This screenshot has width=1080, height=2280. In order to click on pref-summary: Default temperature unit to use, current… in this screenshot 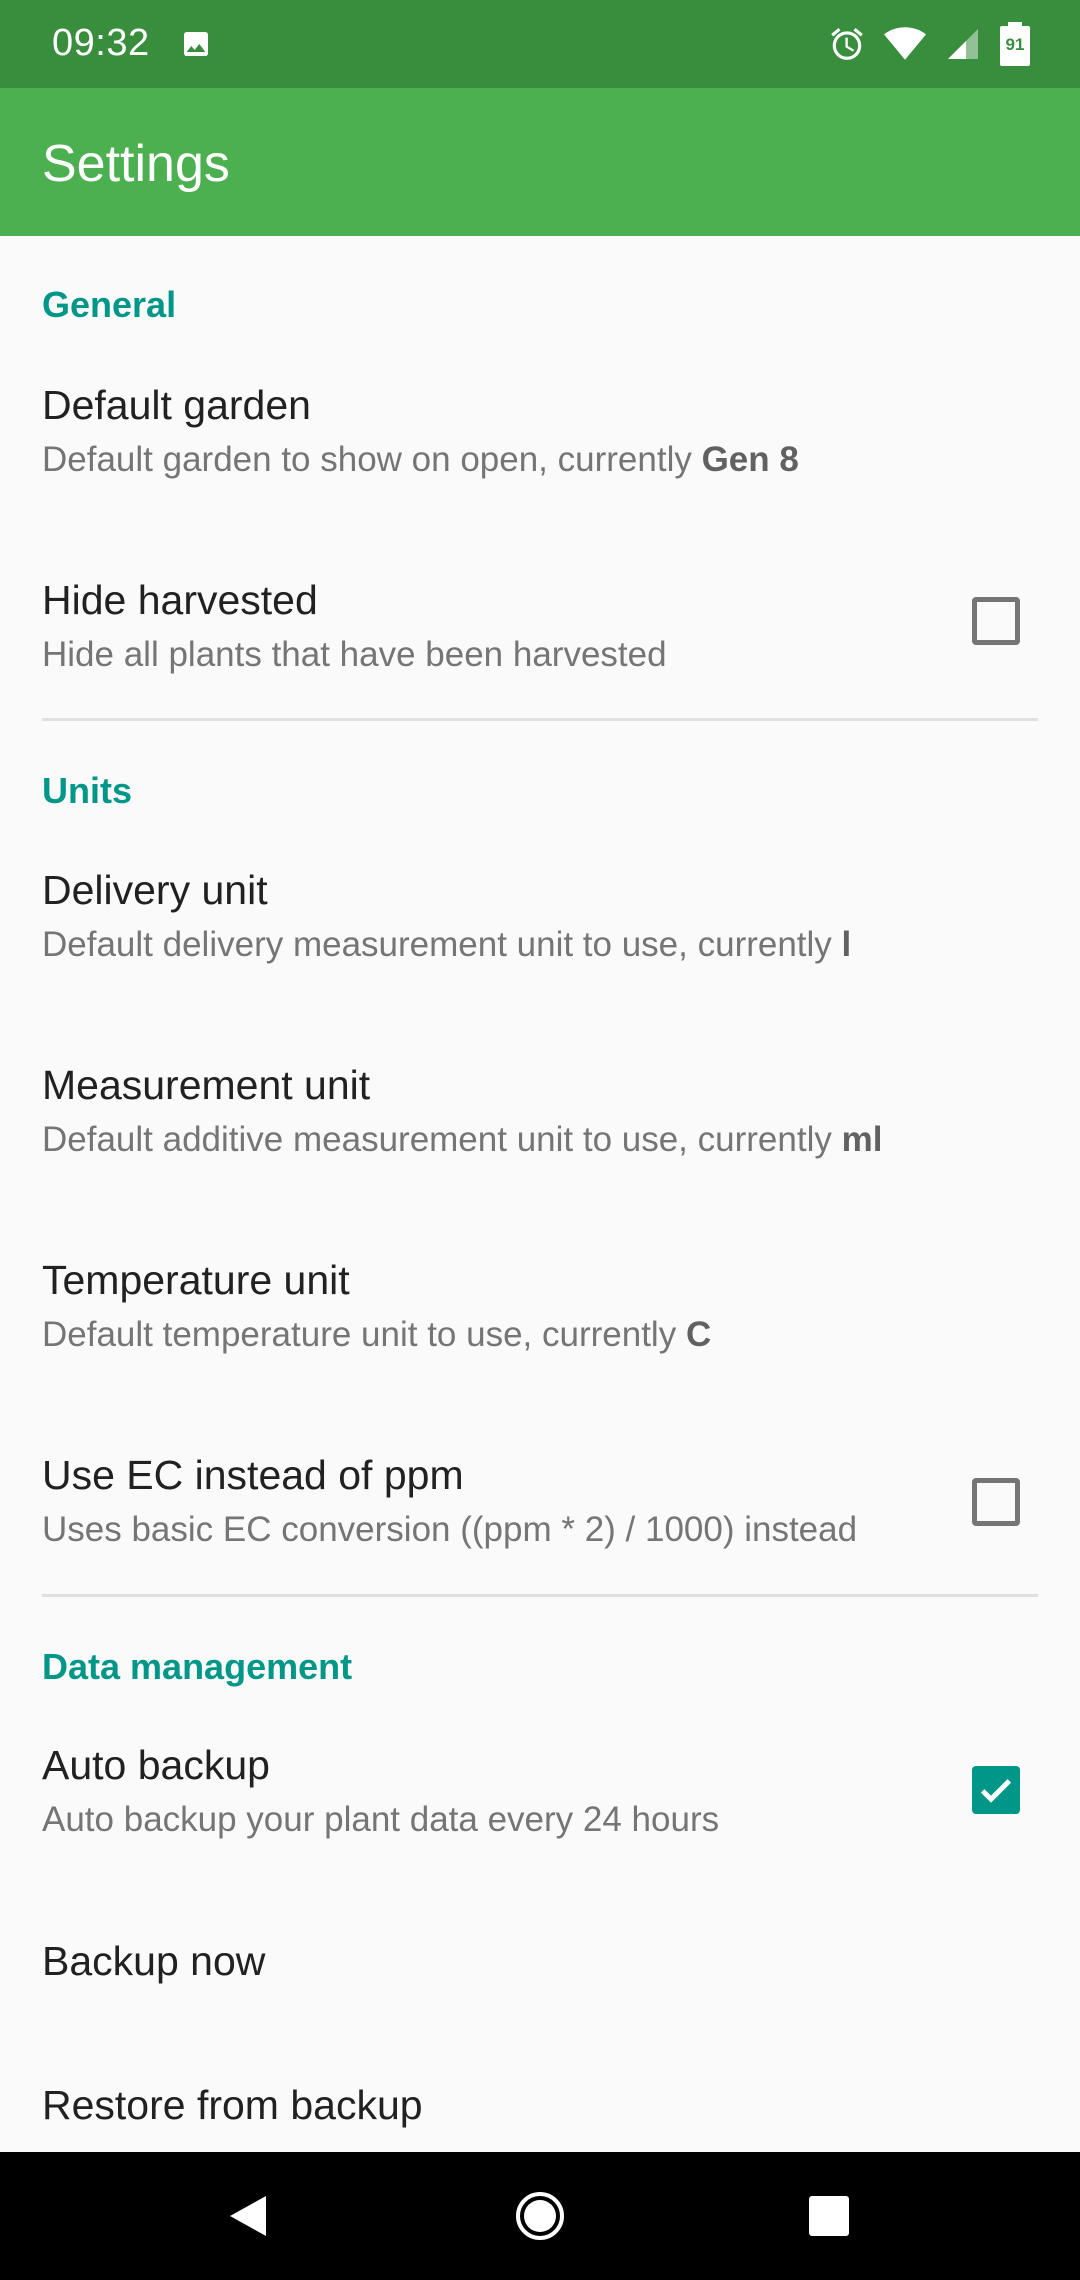, I will do `click(377, 1334)`.